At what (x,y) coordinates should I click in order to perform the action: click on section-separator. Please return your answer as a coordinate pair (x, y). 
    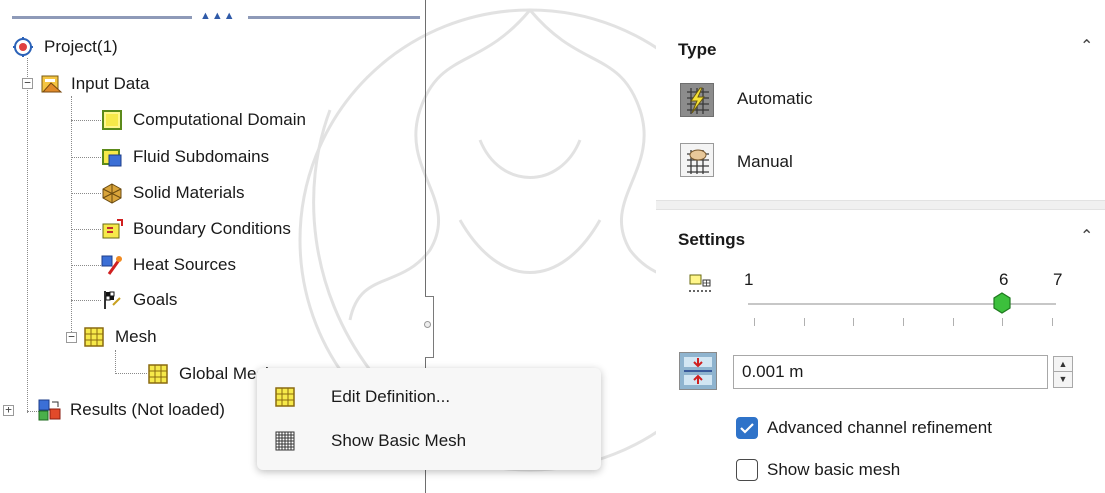
    Looking at the image, I should click on (880, 205).